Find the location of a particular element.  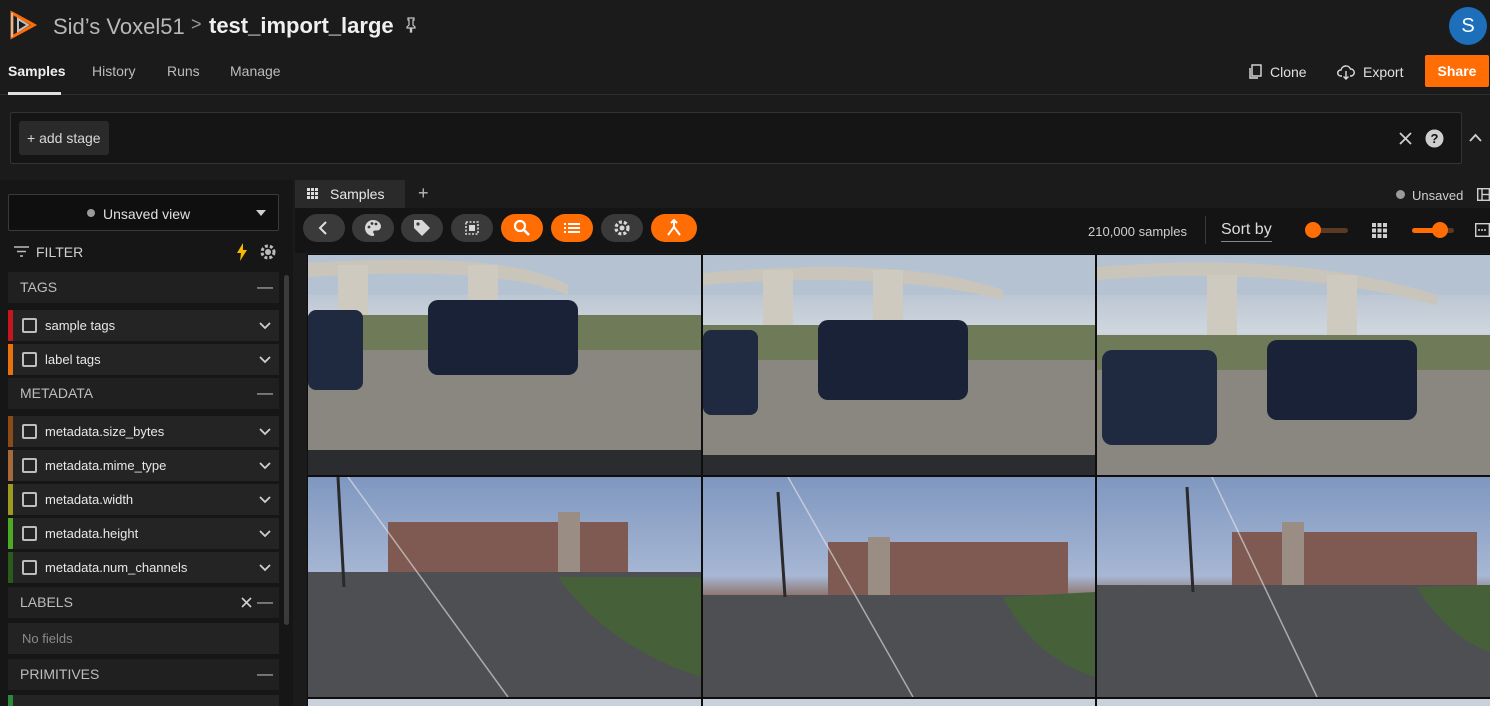

tab-history: History is located at coordinates (114, 71).